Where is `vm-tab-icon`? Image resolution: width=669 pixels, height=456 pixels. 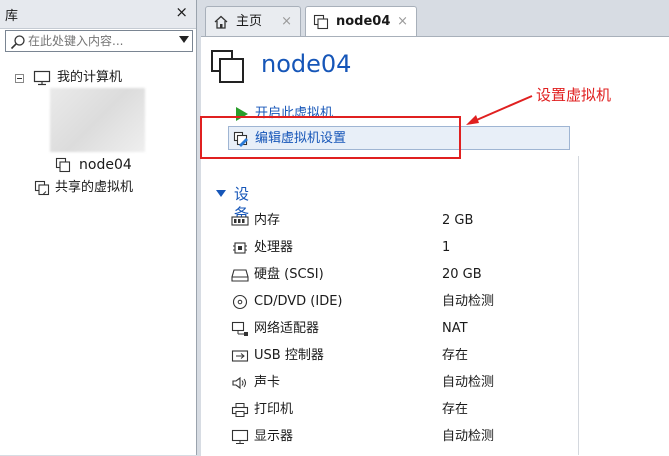
vm-tab-icon is located at coordinates (321, 22).